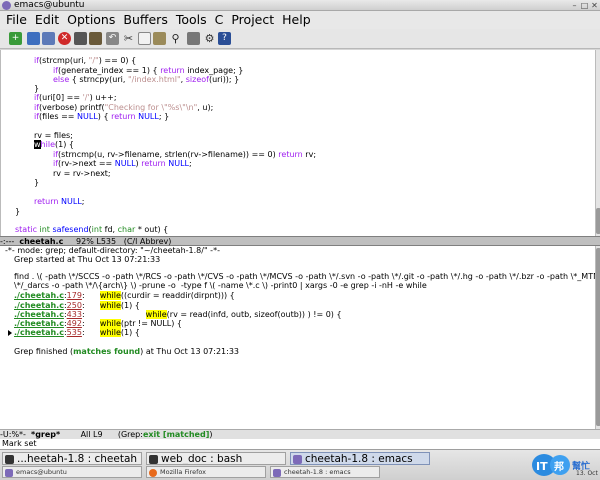  I want to click on paste-icon, so click(159, 38).